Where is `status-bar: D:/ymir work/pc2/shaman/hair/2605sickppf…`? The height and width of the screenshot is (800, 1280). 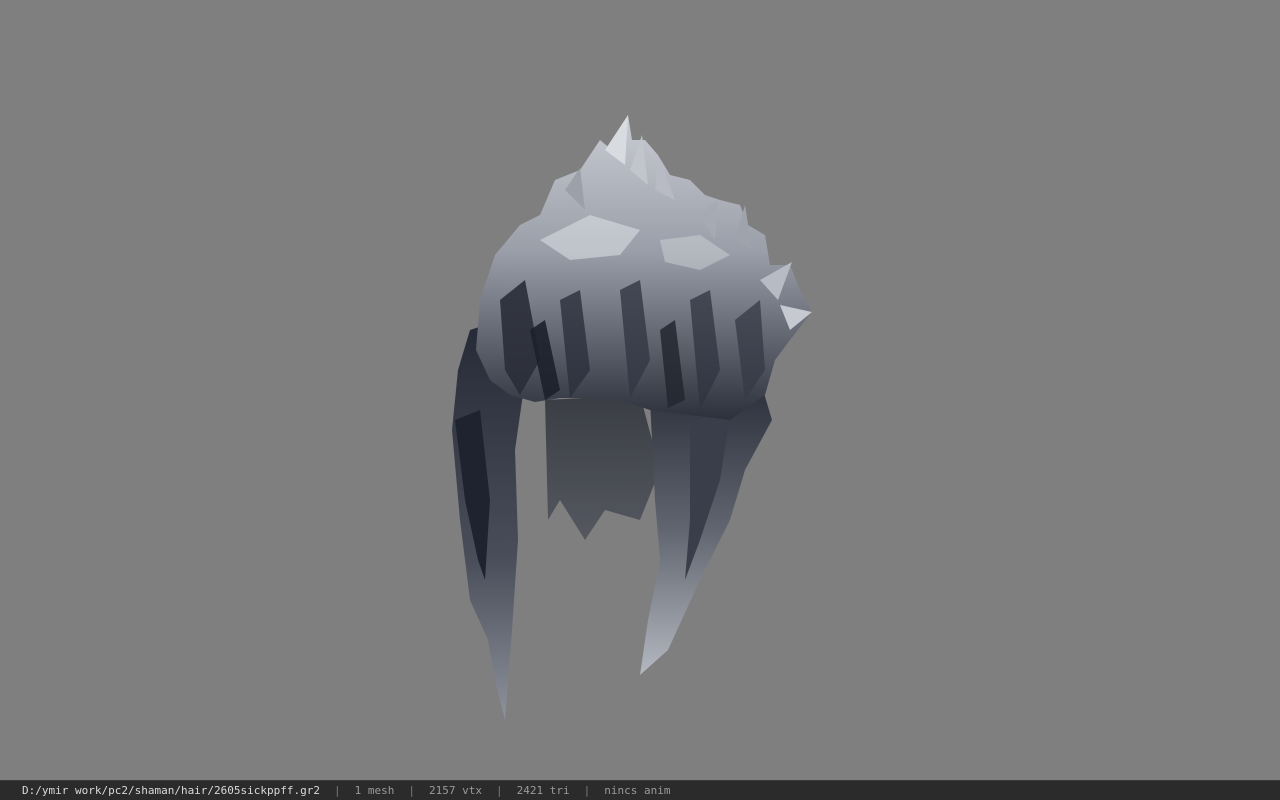 status-bar: D:/ymir work/pc2/shaman/hair/2605sickppf… is located at coordinates (640, 790).